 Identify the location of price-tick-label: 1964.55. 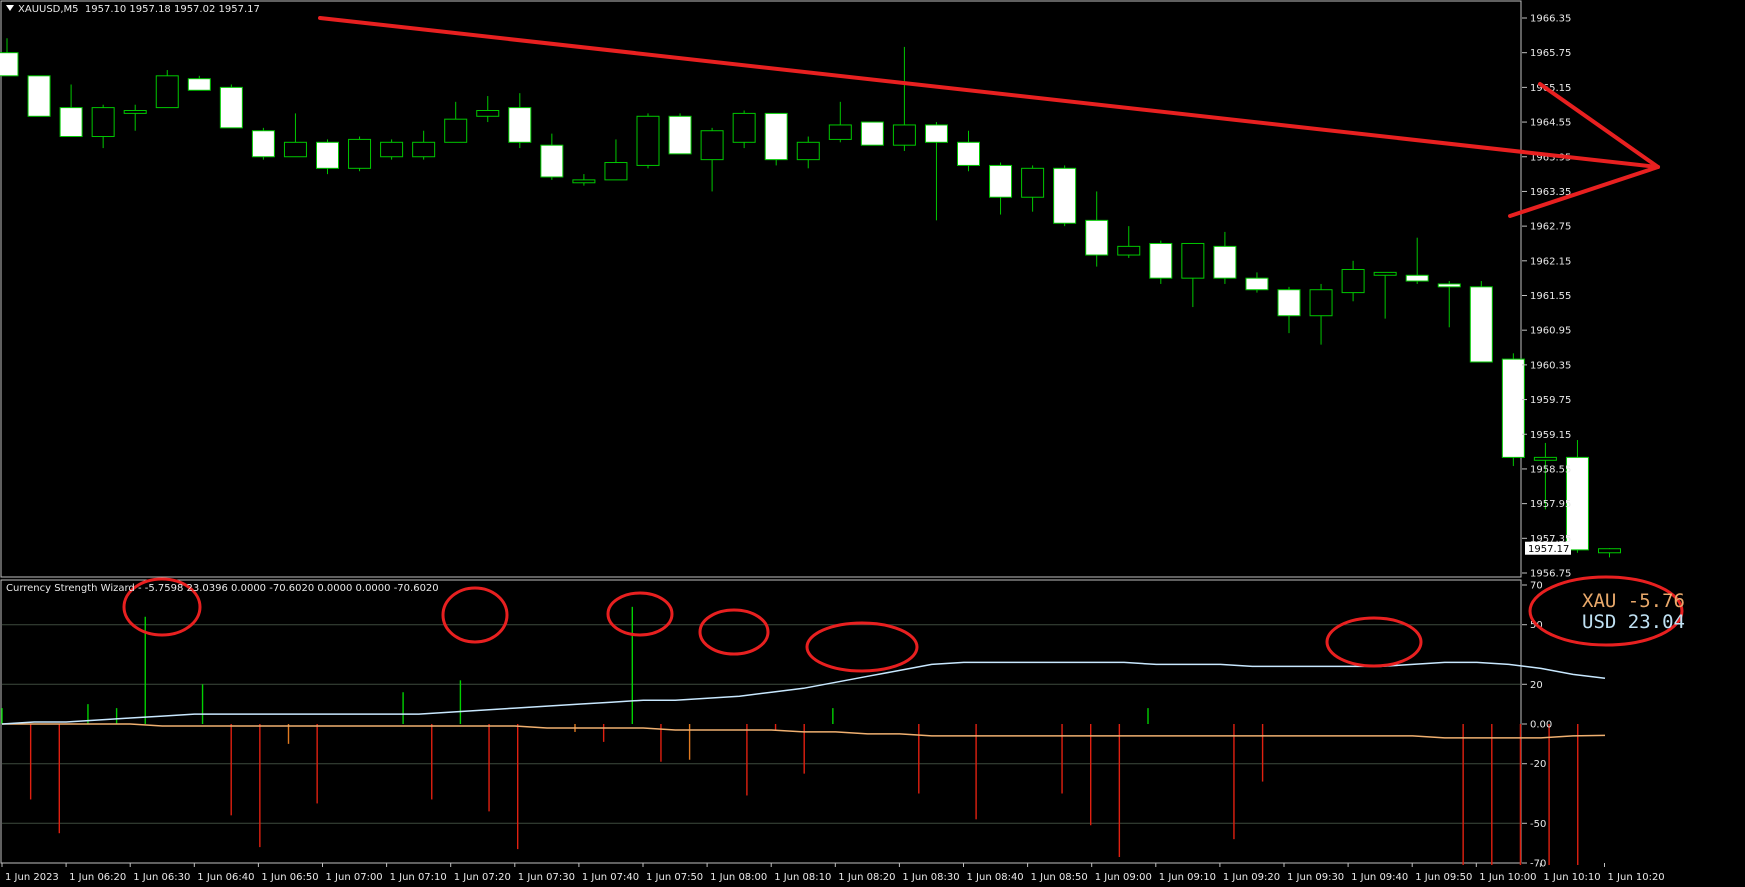
(1550, 123).